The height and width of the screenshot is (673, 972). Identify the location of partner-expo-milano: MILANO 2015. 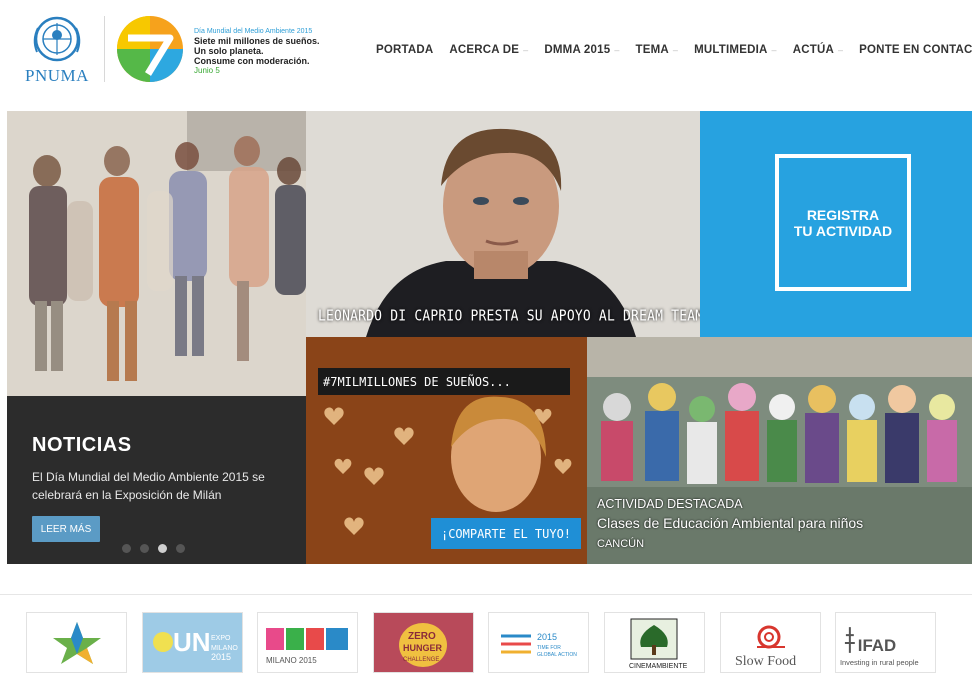
(307, 642).